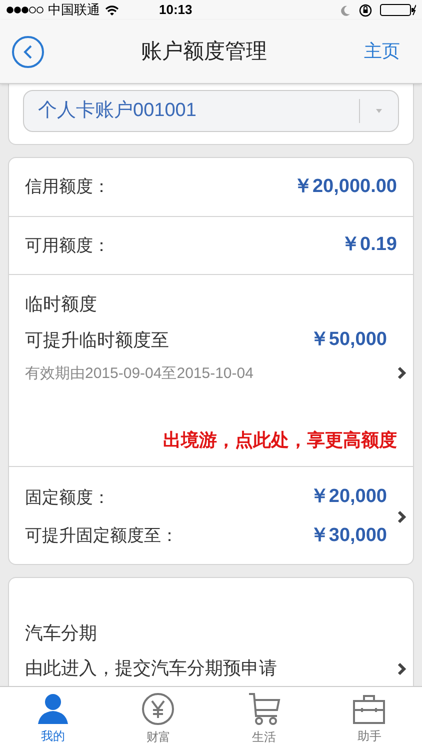 The width and height of the screenshot is (422, 750). What do you see at coordinates (158, 709) in the screenshot?
I see `yen-icon` at bounding box center [158, 709].